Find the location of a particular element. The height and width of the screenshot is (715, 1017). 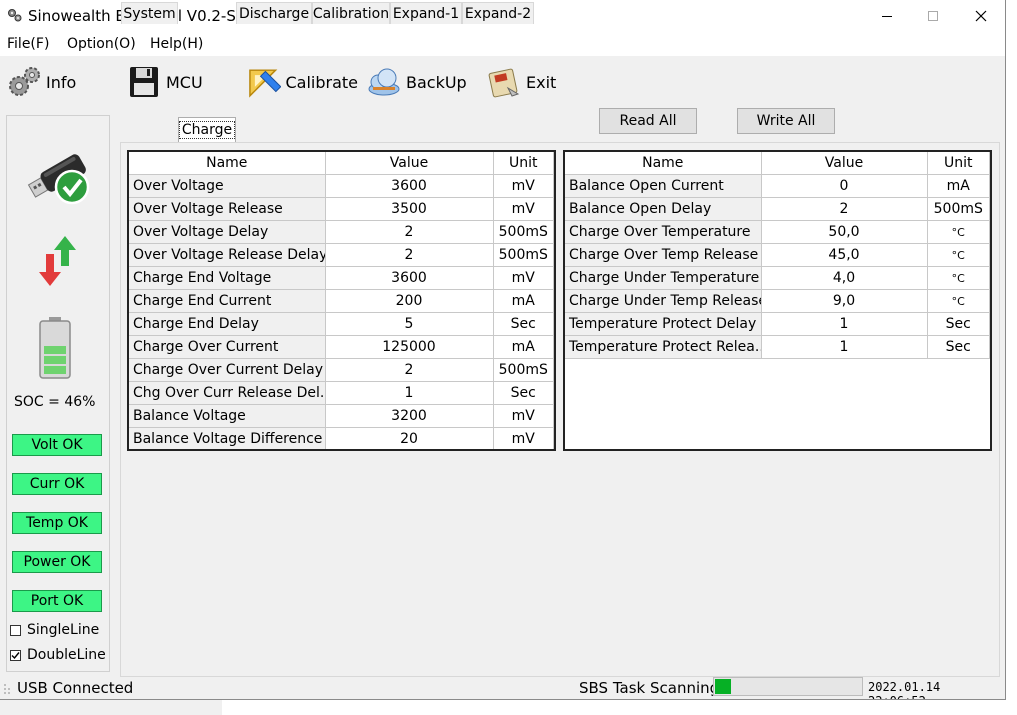

table-row: Balance Voltage Difference 20 mV is located at coordinates (341, 438).